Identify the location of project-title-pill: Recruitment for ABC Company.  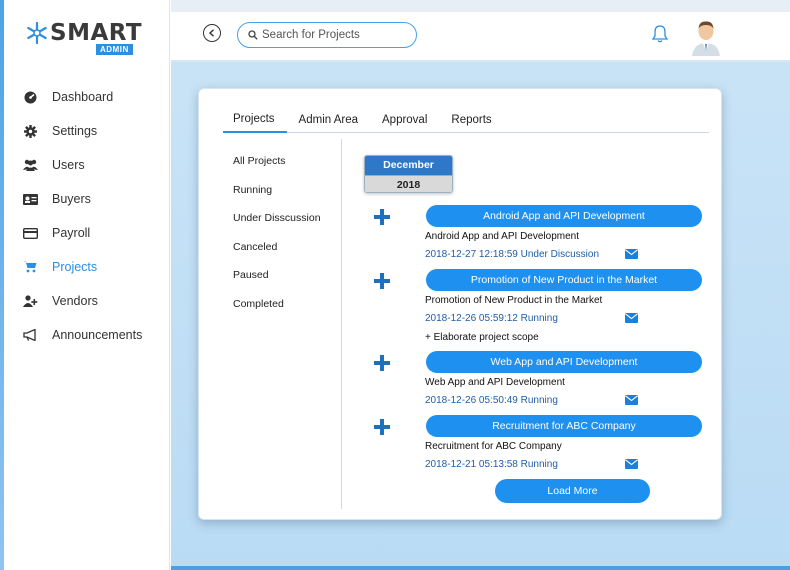
(564, 426).